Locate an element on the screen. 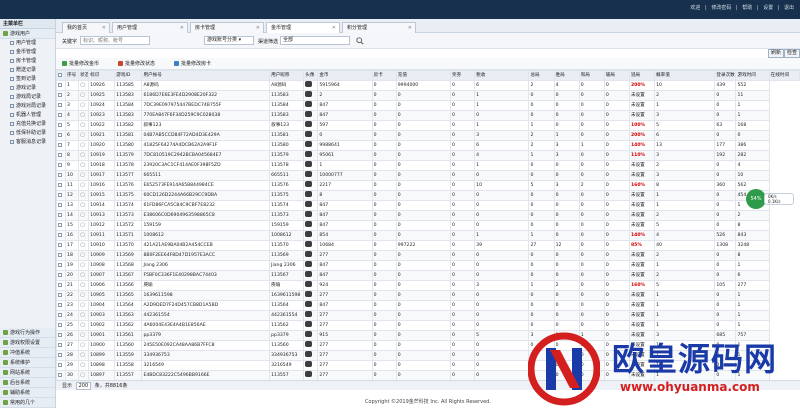 This screenshot has width=800, height=408. column-header: 和局 is located at coordinates (591, 75).